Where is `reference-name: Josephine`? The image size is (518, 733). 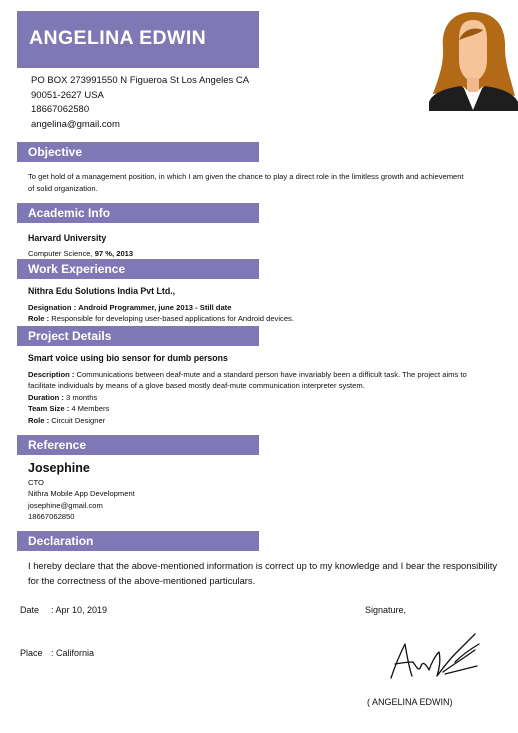
reference-name: Josephine is located at coordinates (59, 468).